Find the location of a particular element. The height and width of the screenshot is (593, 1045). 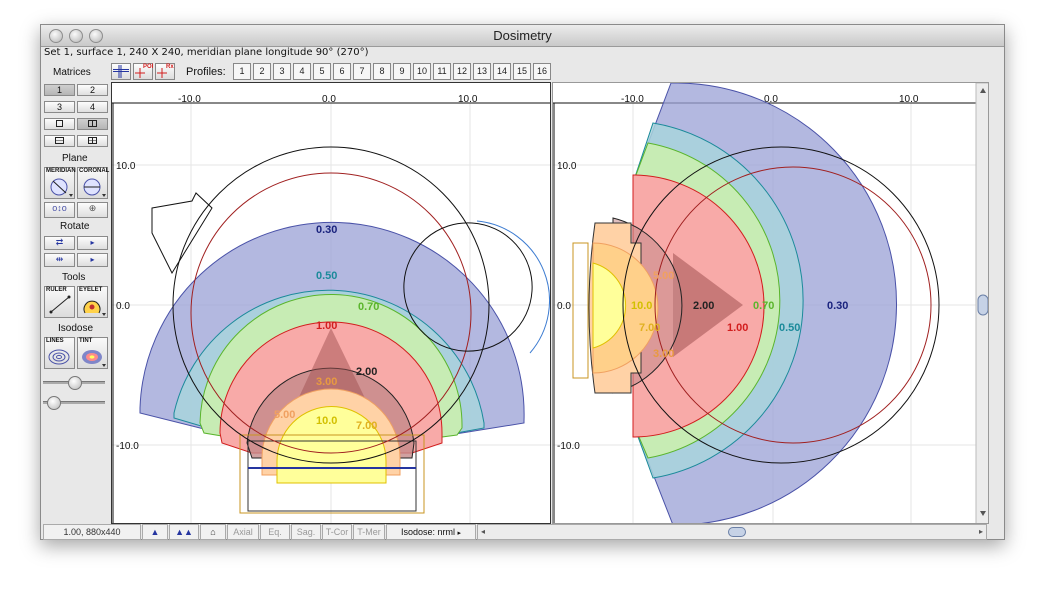

left-label-300: 3.00 is located at coordinates (326, 382).